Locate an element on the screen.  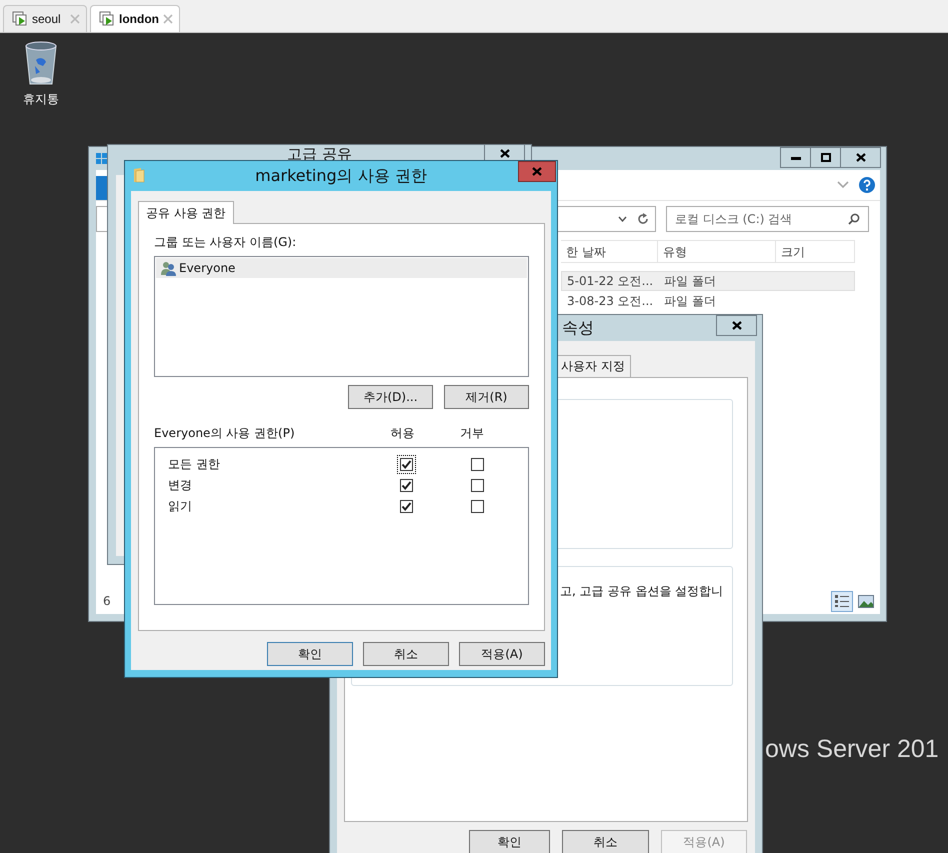
details-view-icon is located at coordinates (842, 601).